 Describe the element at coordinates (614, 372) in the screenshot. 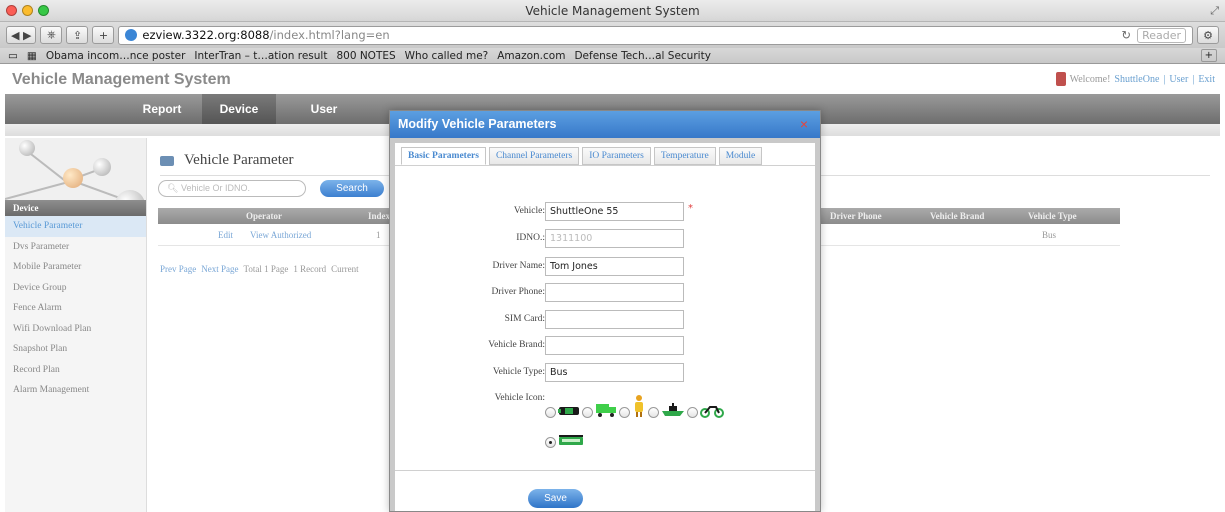

I see `vehicle-type-field: Bus` at that location.